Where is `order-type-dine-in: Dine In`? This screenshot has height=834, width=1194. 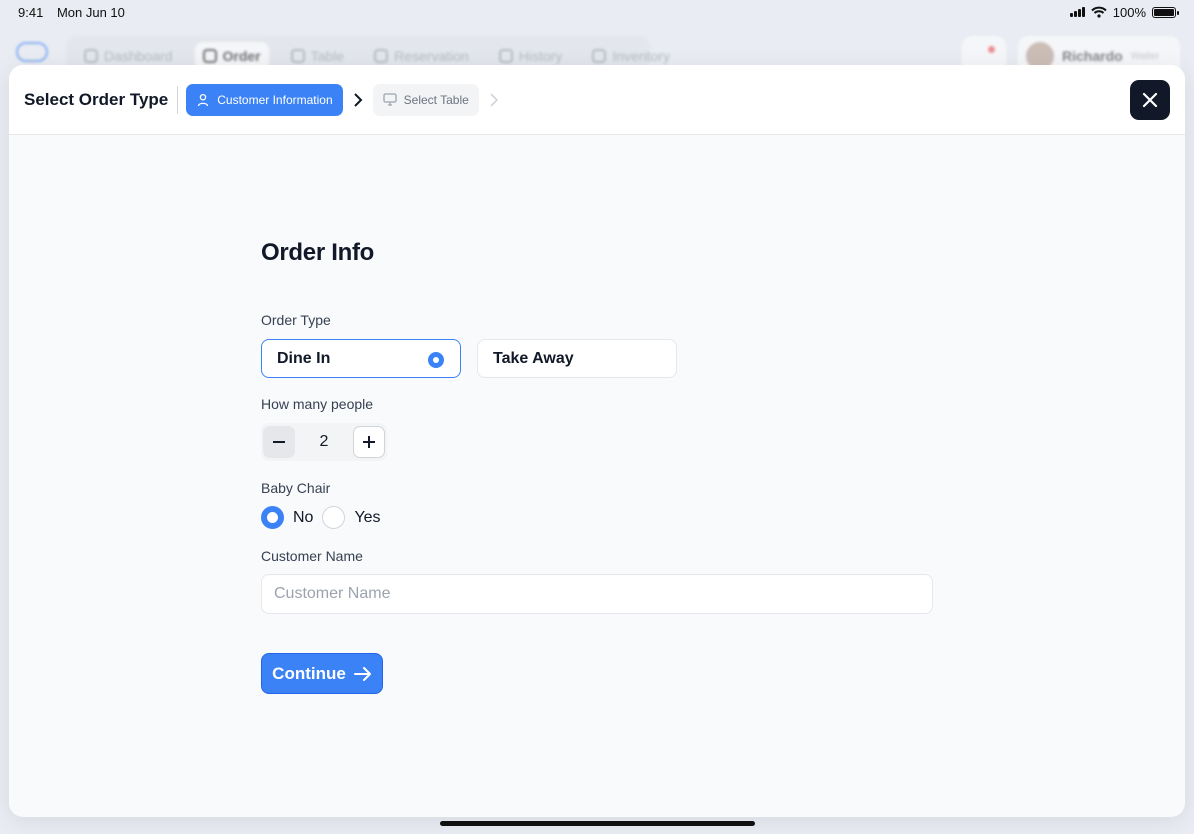
order-type-dine-in: Dine In is located at coordinates (361, 358).